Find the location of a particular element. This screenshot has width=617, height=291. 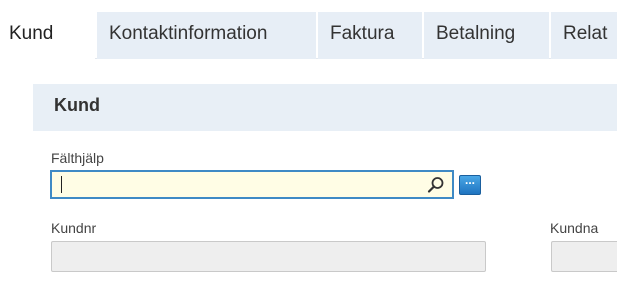

text-cursor is located at coordinates (61, 184).